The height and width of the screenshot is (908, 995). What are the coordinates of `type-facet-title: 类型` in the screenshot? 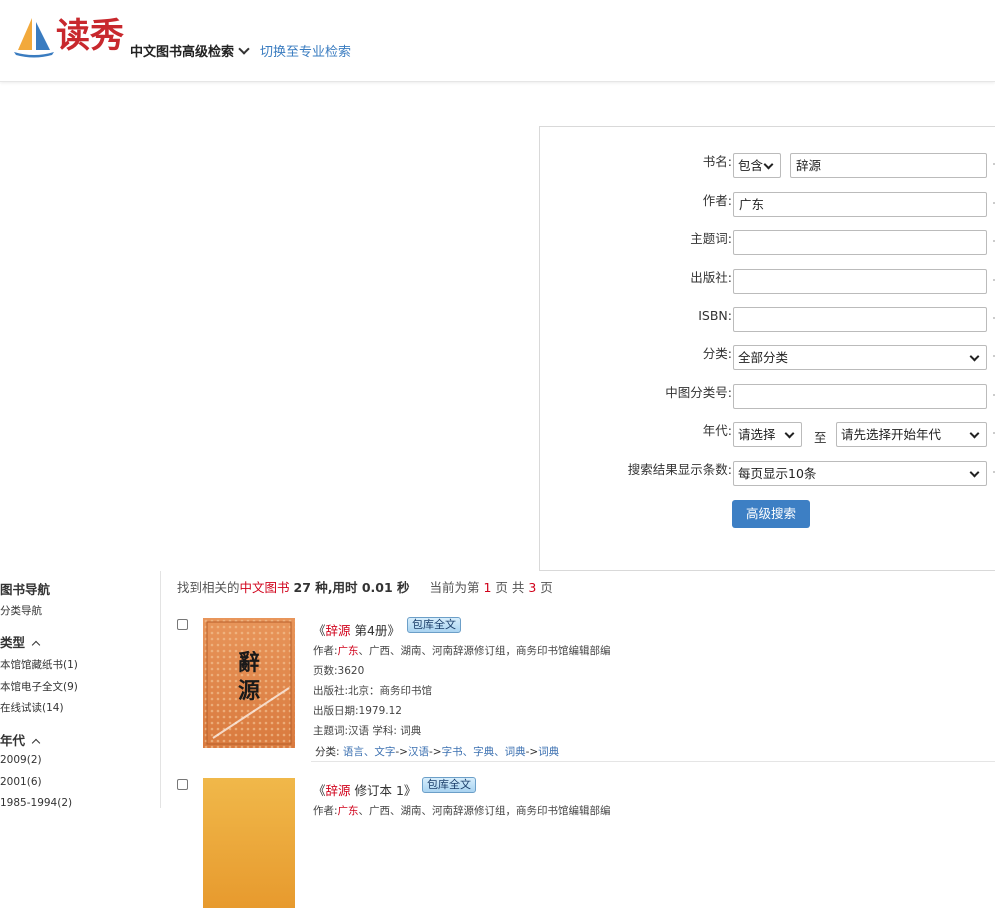 It's located at (20, 641).